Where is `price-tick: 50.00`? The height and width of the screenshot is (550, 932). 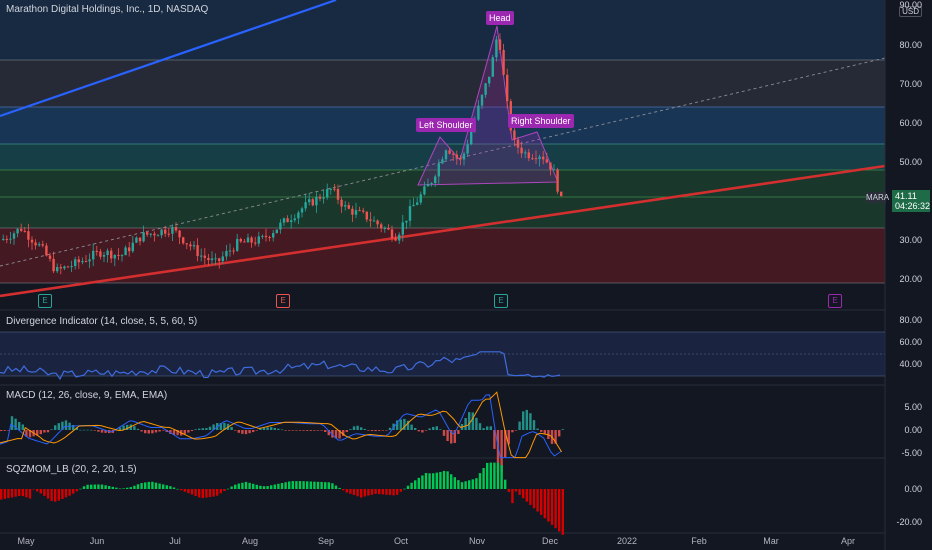 price-tick: 50.00 is located at coordinates (910, 162).